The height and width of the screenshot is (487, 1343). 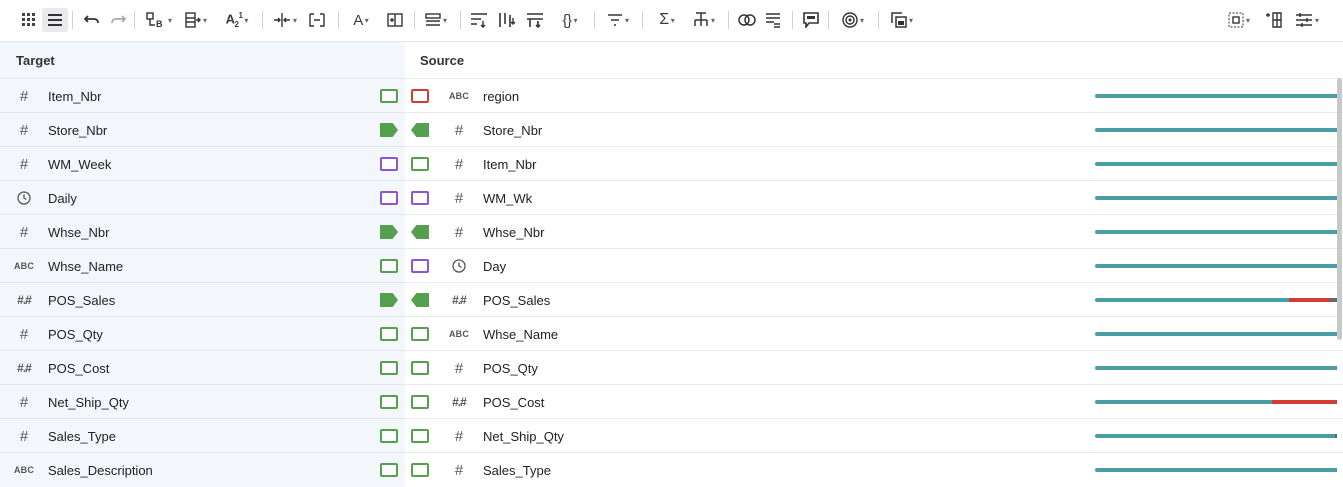 I want to click on mapping-row: ABC Whse_Name Day, so click(x=671, y=266).